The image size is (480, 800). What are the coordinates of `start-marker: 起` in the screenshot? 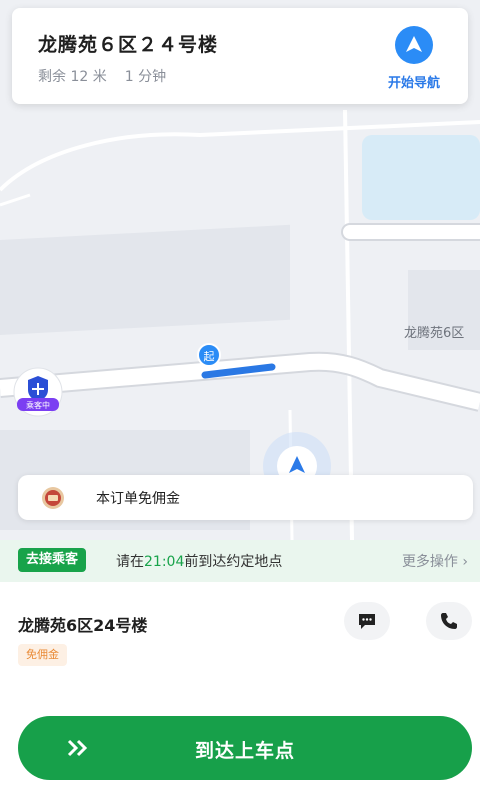 It's located at (209, 355).